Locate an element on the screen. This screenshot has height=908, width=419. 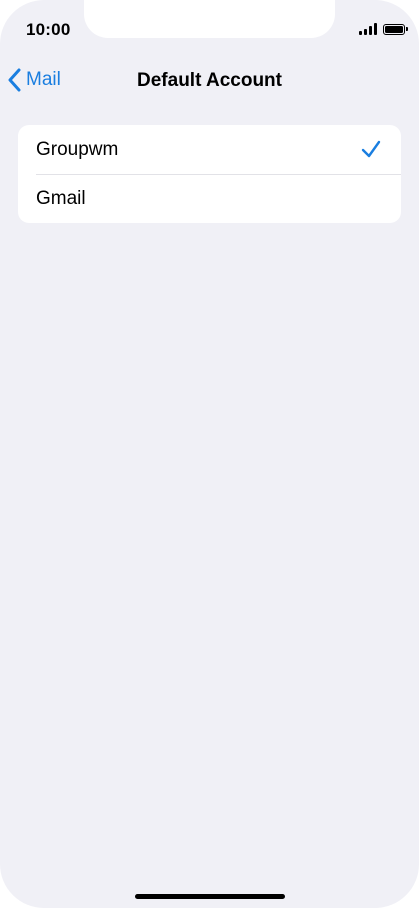
chevron-left-icon is located at coordinates (15, 80).